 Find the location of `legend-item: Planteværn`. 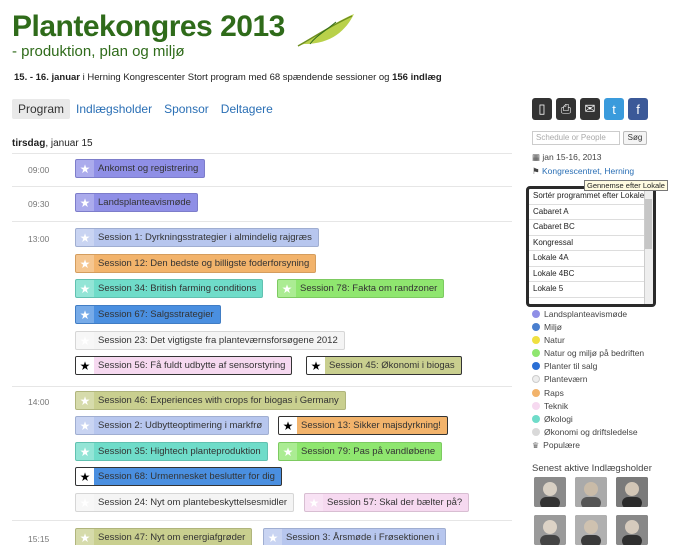

legend-item: Planteværn is located at coordinates (559, 379).